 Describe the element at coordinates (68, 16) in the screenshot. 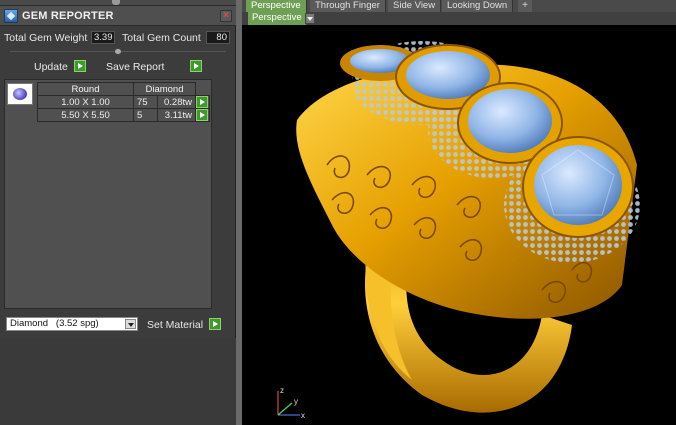

I see `panel-title: GEM REPORTER` at that location.